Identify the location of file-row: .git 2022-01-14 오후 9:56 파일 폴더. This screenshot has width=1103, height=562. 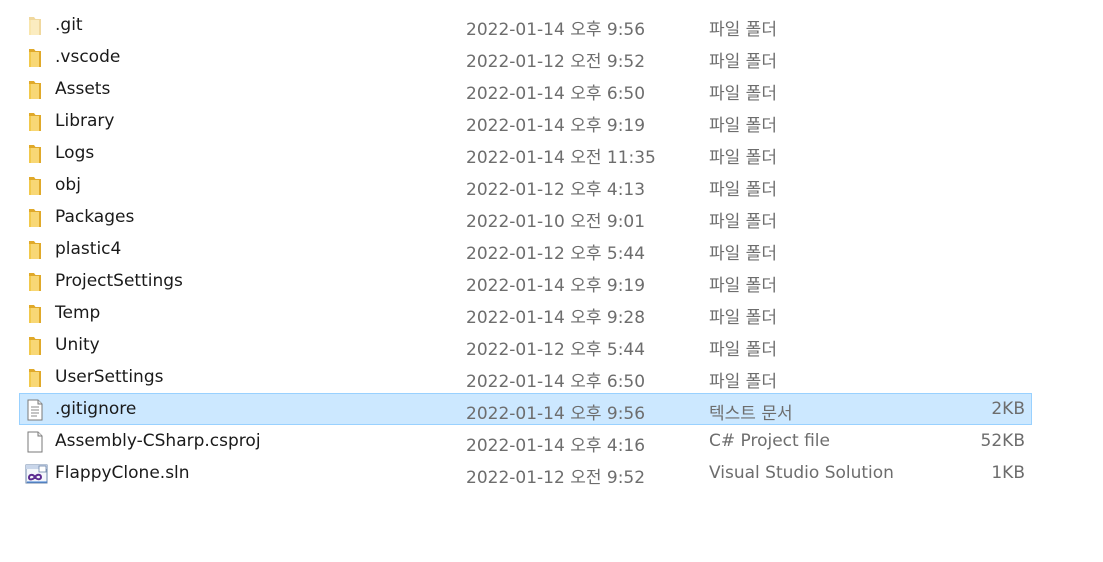
(525, 25).